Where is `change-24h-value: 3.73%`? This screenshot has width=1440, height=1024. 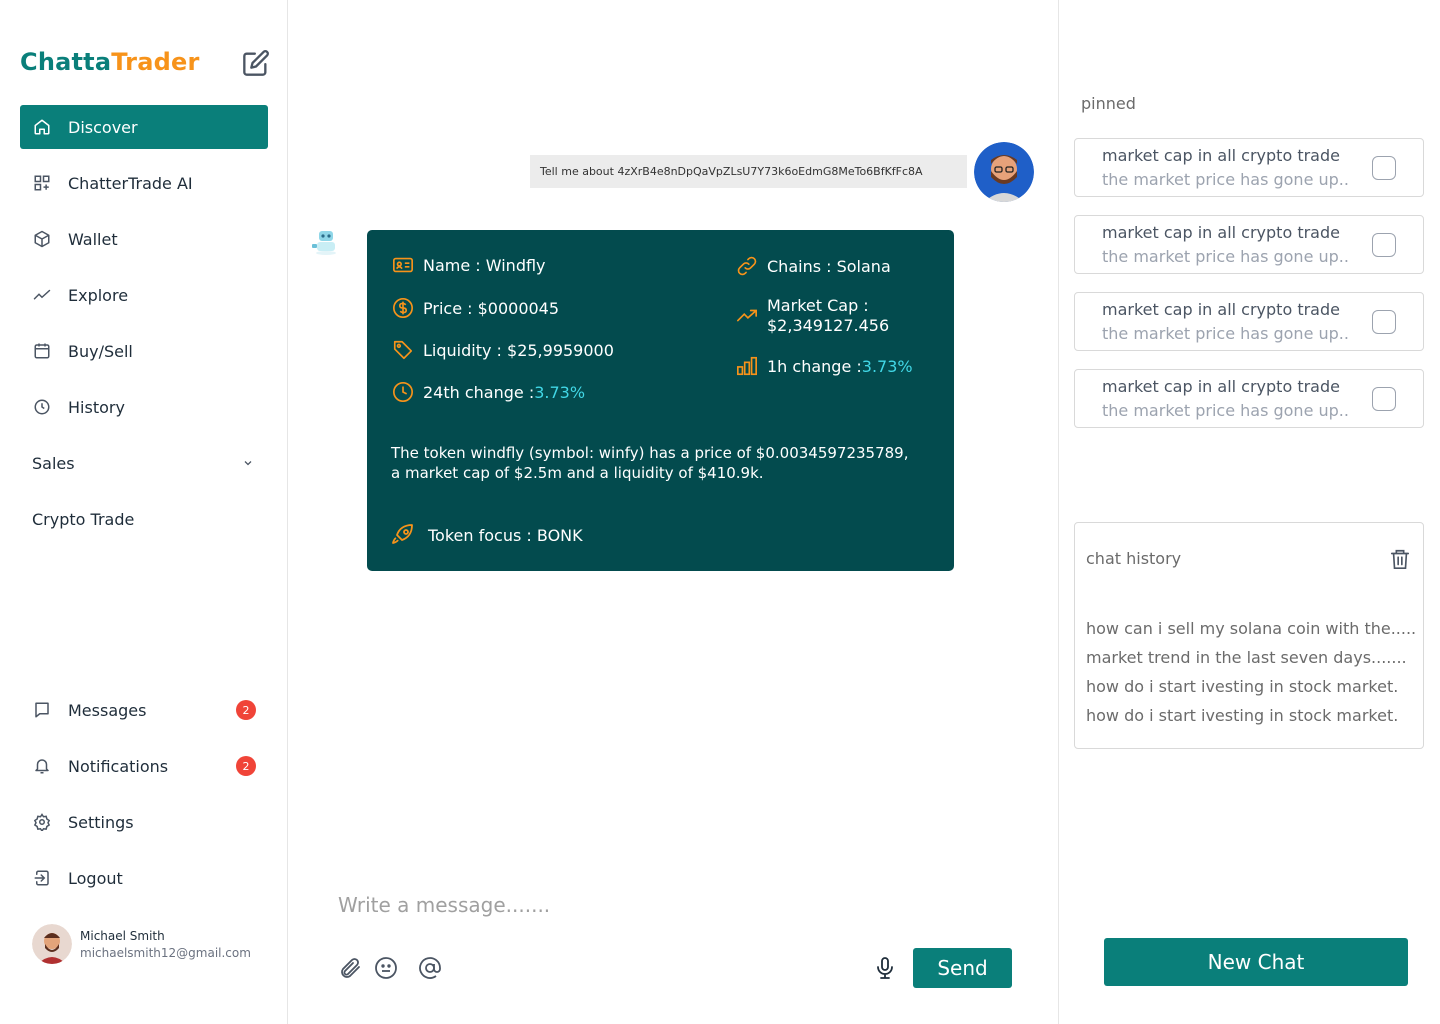 change-24h-value: 3.73% is located at coordinates (560, 392).